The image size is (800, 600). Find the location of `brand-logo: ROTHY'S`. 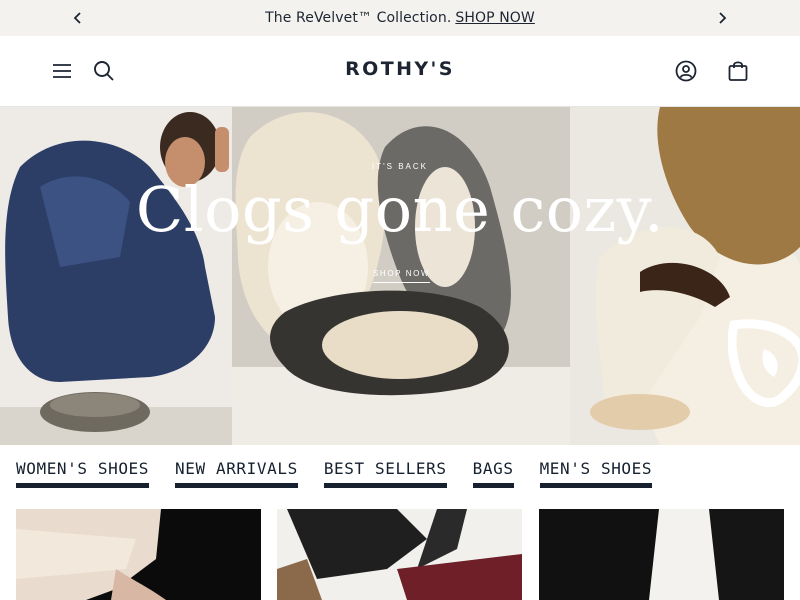

brand-logo: ROTHY'S is located at coordinates (400, 69).